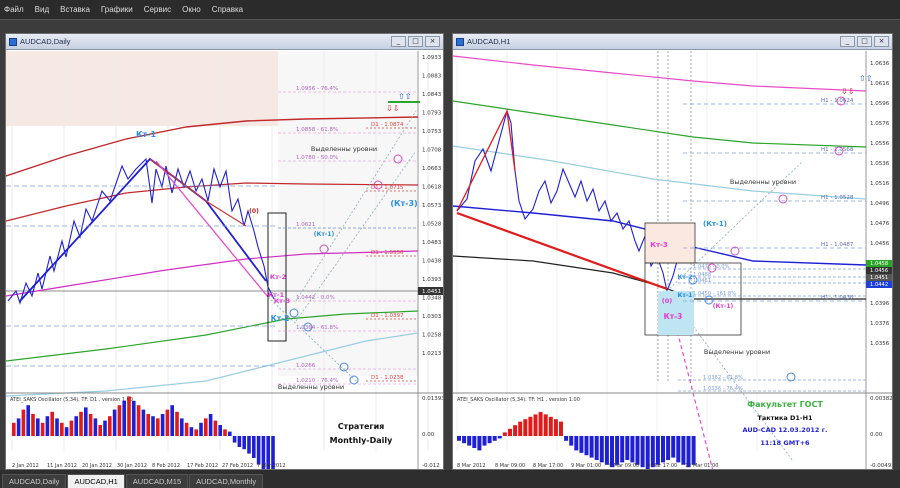  What do you see at coordinates (25, 466) in the screenshot?
I see `x-axis-label: 2 Jan 2012` at bounding box center [25, 466].